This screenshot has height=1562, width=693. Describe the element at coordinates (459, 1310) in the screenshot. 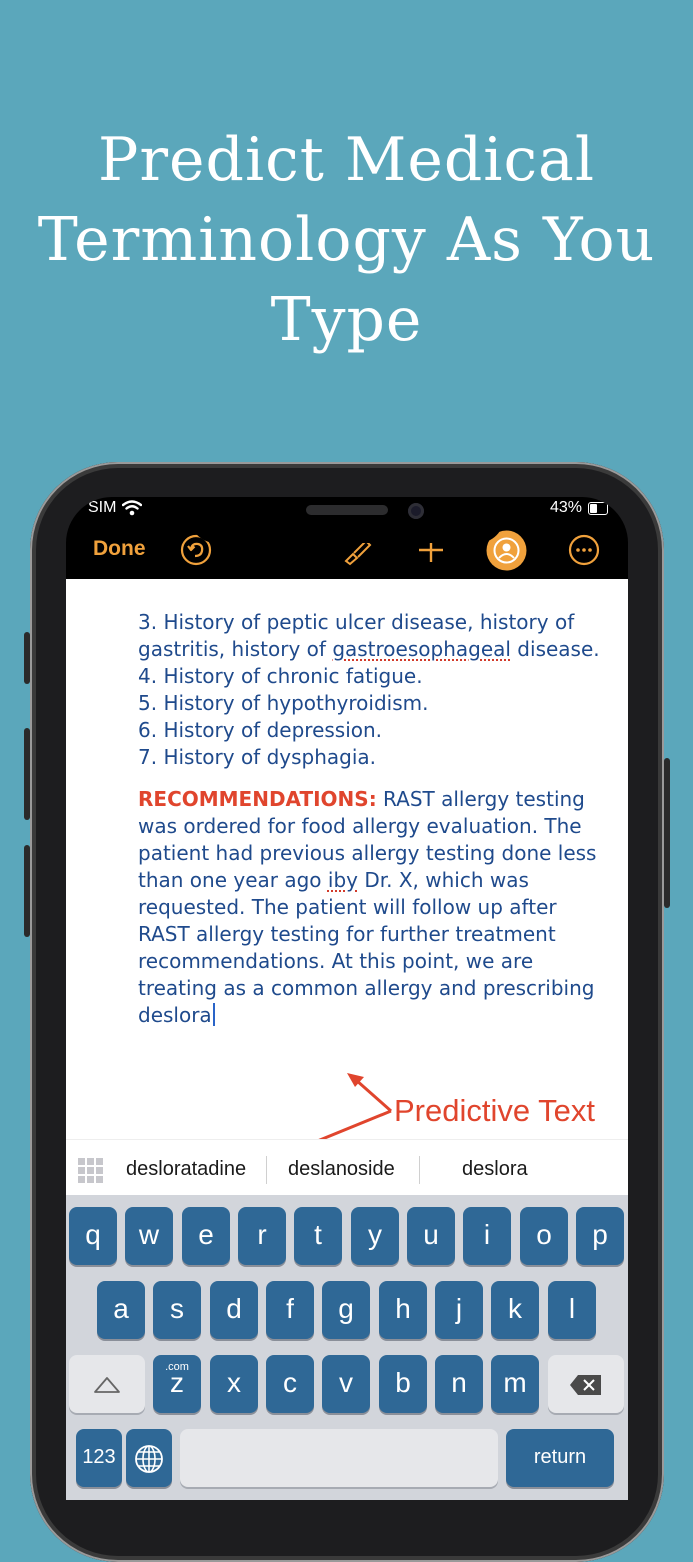

I see `key-j: j` at that location.